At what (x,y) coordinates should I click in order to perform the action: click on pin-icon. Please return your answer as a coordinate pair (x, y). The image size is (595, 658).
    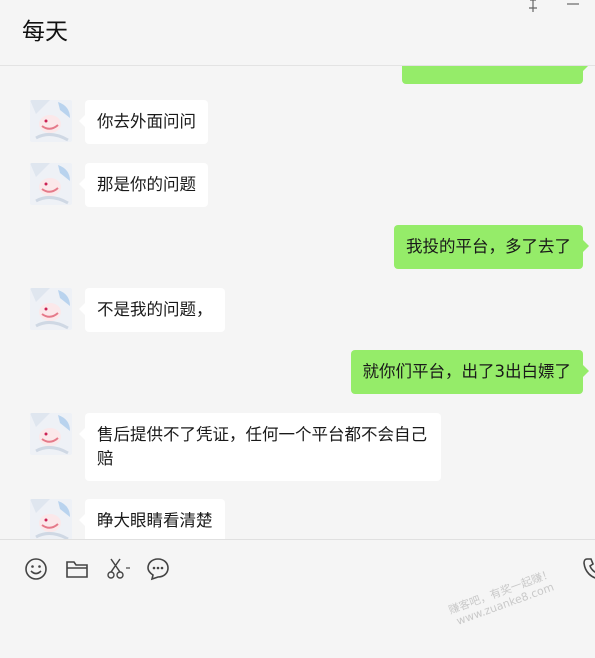
    Looking at the image, I should click on (533, 7).